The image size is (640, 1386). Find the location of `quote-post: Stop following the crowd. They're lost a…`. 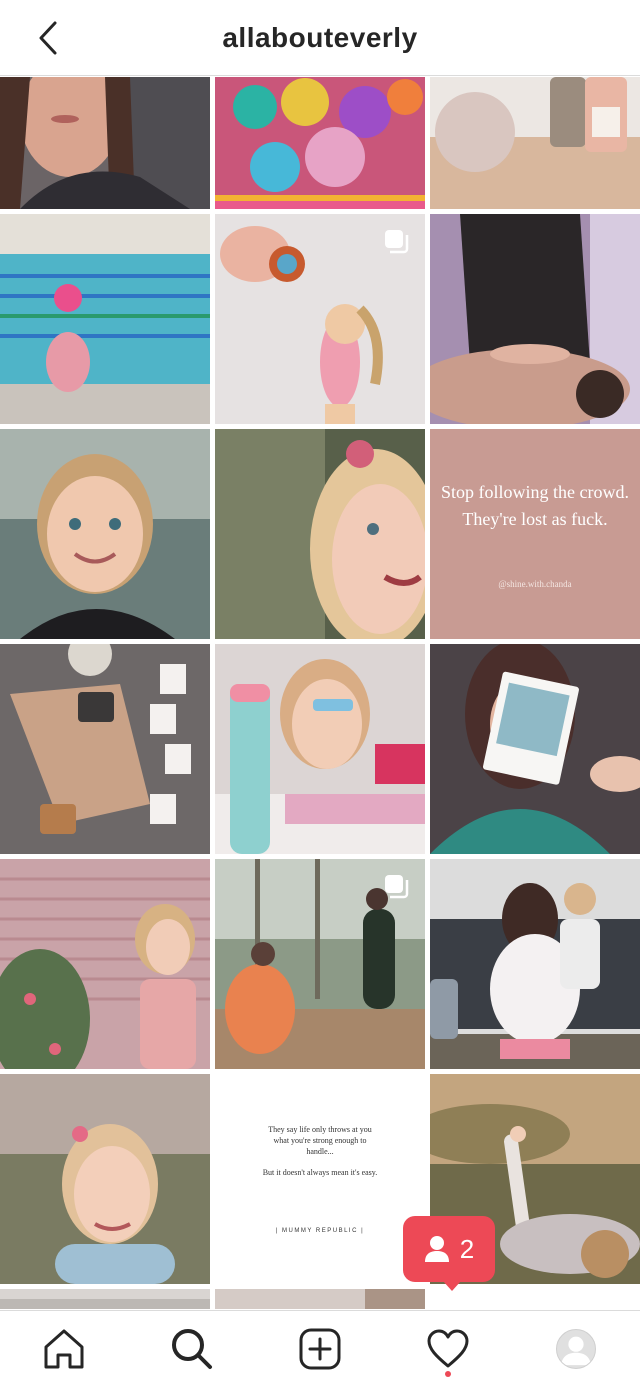

quote-post: Stop following the crowd. They're lost a… is located at coordinates (535, 534).